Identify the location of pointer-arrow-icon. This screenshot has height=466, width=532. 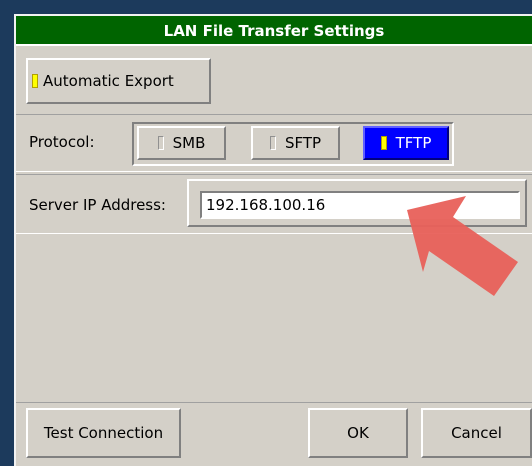
(462, 246).